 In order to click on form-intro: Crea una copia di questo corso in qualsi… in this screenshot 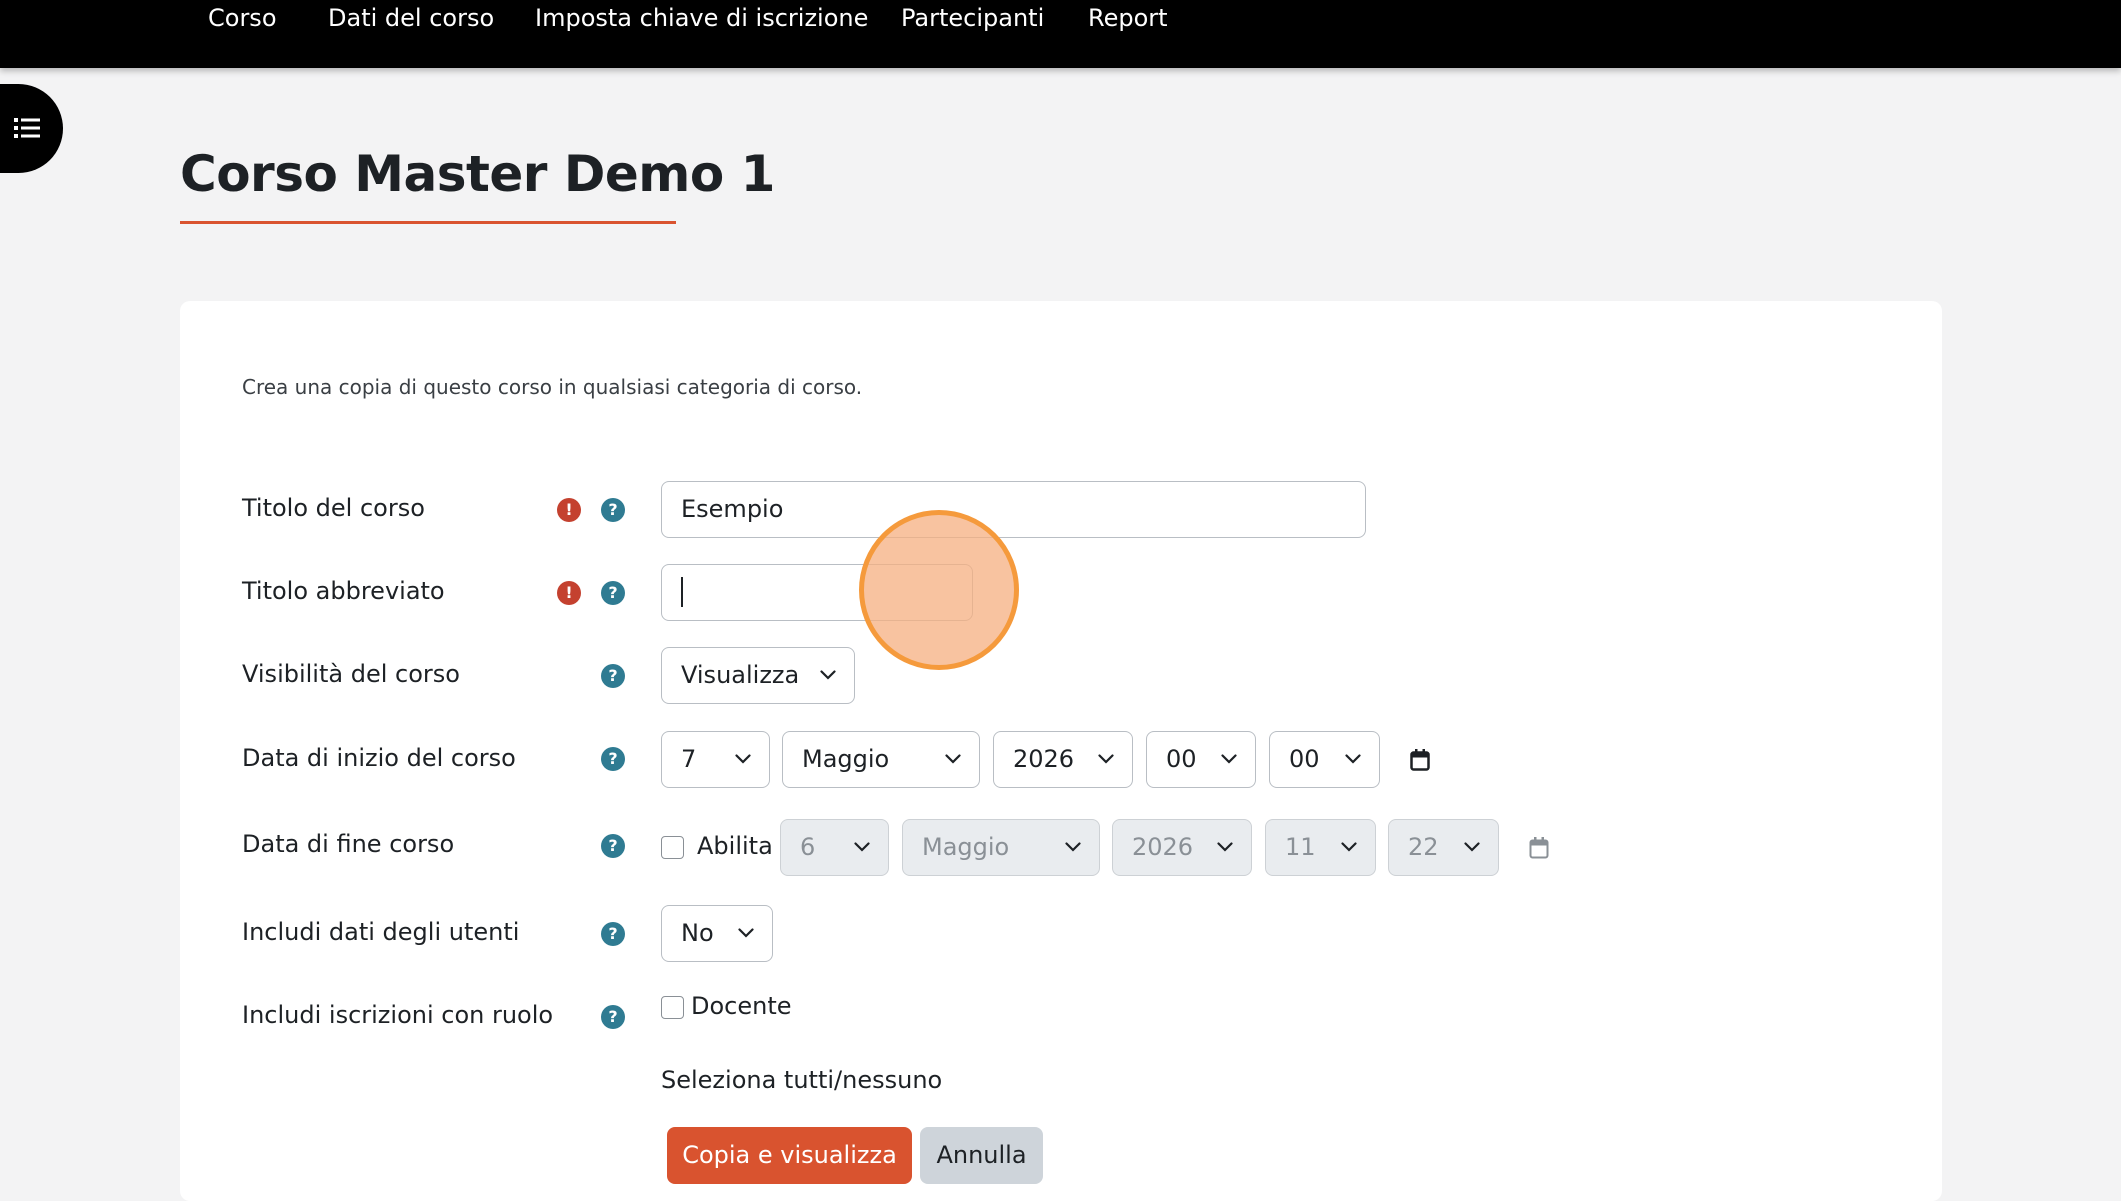, I will do `click(552, 387)`.